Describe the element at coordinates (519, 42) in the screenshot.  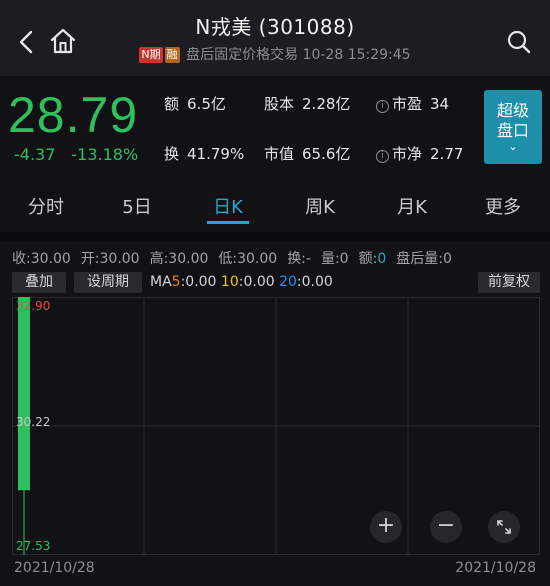
I see `search-icon` at that location.